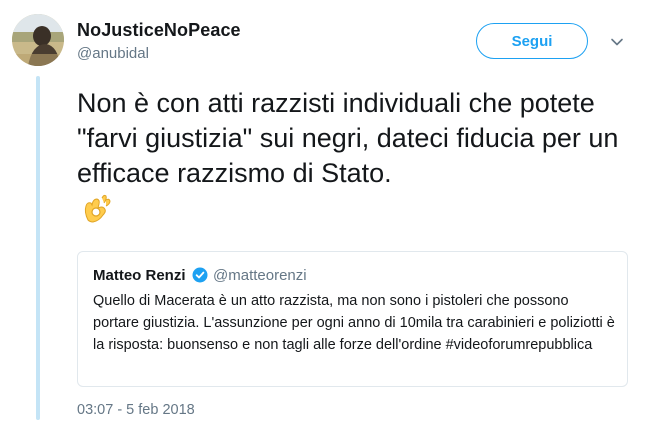 The height and width of the screenshot is (426, 650). What do you see at coordinates (38, 248) in the screenshot?
I see `thread-line` at bounding box center [38, 248].